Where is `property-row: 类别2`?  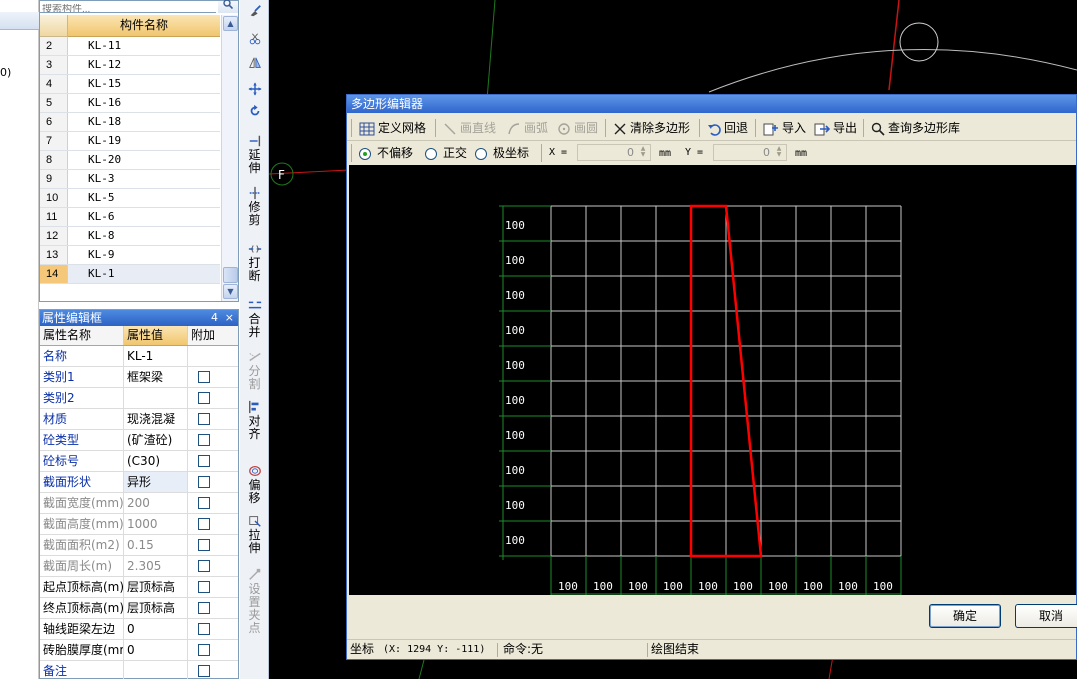 property-row: 类别2 is located at coordinates (139, 398).